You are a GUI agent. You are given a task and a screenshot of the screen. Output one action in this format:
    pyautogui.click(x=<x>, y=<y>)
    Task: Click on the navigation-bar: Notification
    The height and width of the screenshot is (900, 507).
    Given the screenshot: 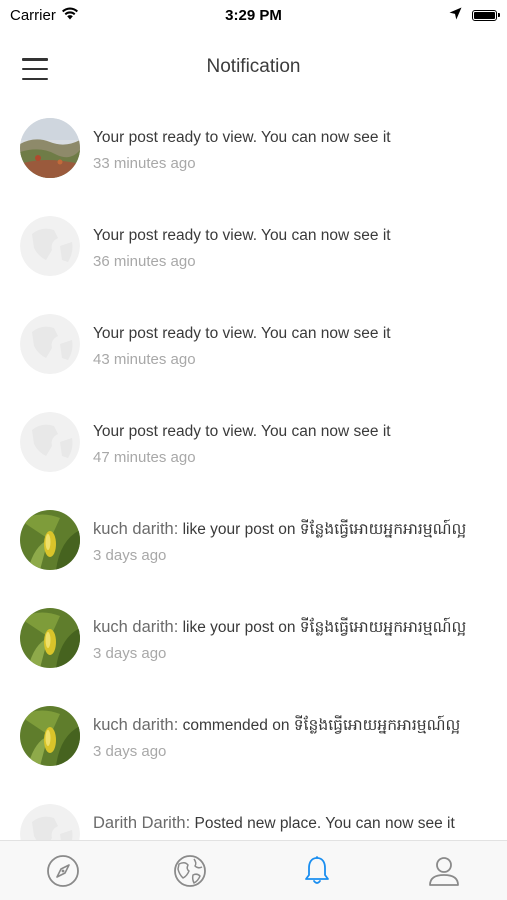 What is the action you would take?
    pyautogui.click(x=253, y=66)
    